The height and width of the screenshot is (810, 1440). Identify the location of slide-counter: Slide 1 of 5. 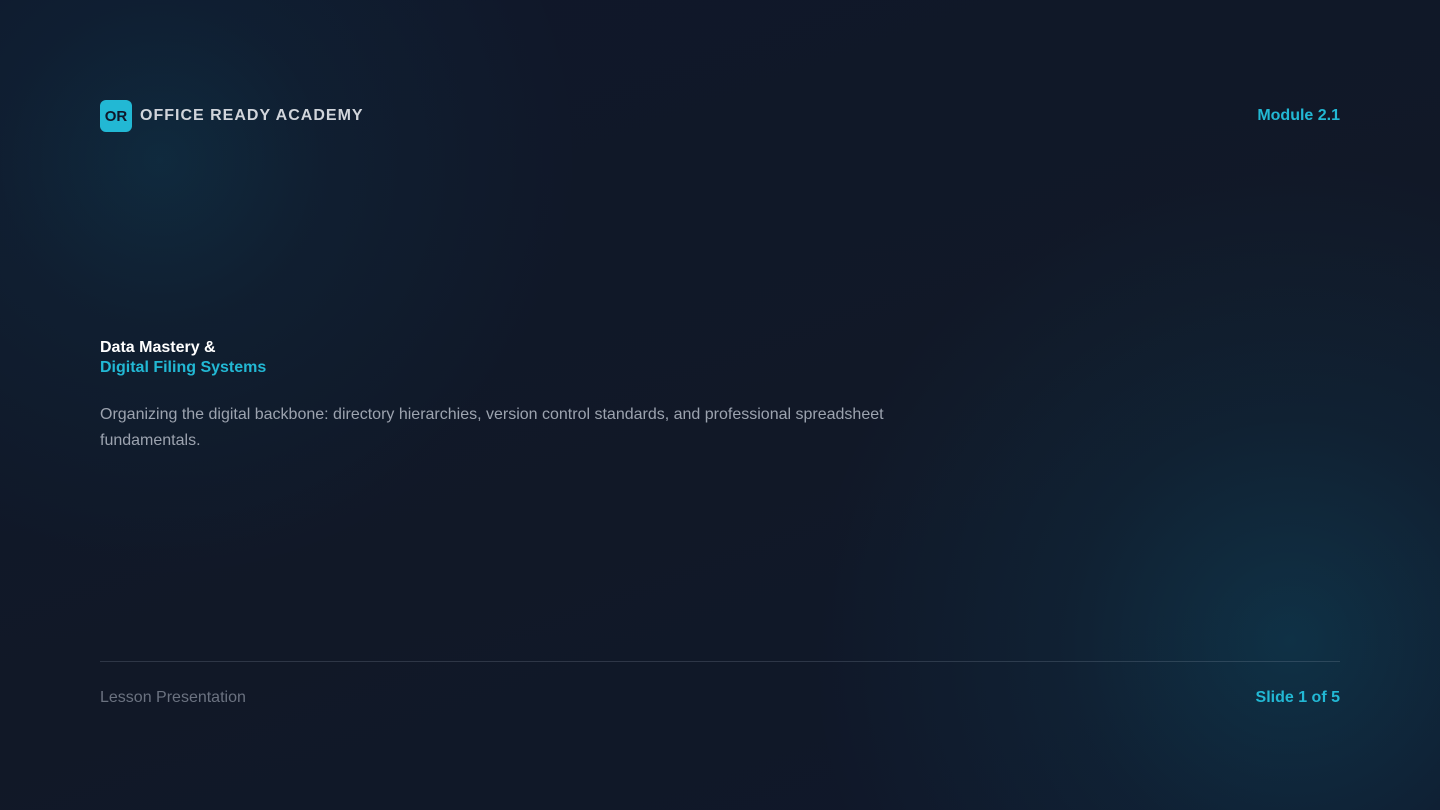
(1297, 697).